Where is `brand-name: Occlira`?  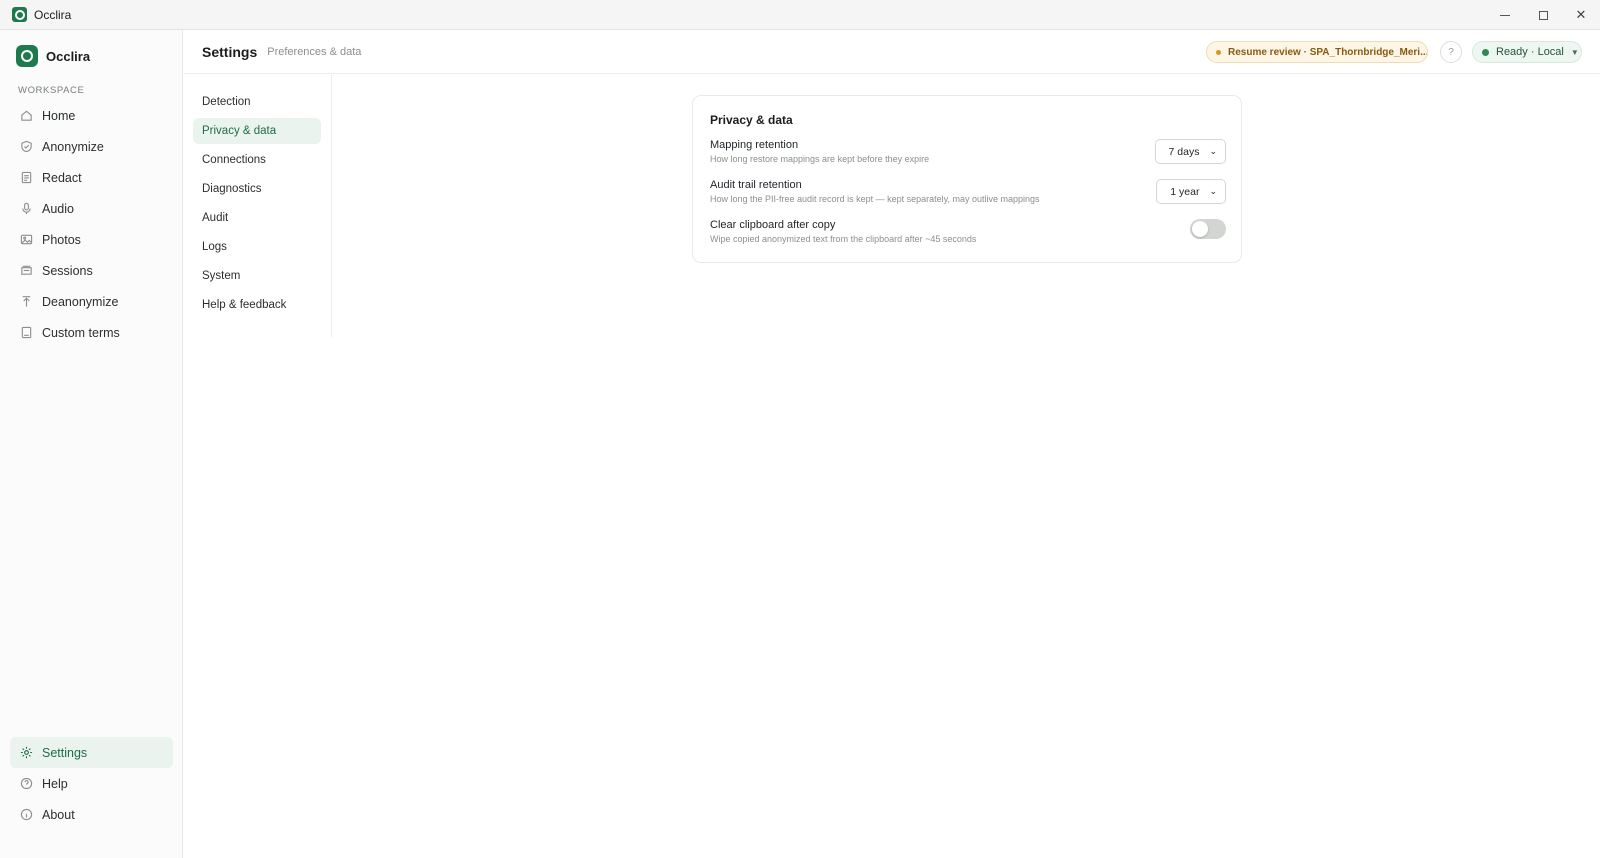 brand-name: Occlira is located at coordinates (68, 56).